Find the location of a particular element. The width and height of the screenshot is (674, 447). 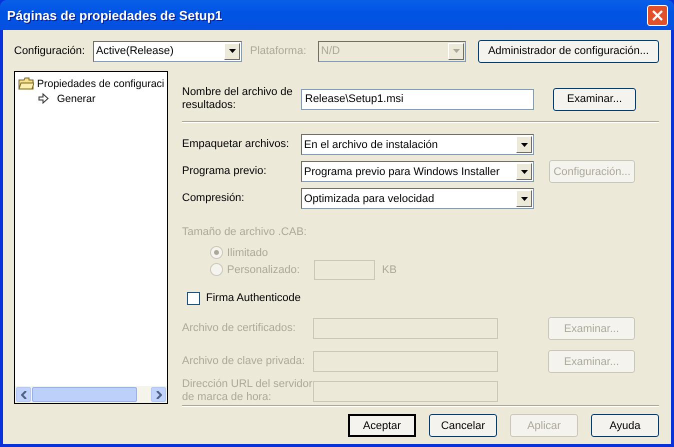

field-label: Personalizado: is located at coordinates (264, 270).